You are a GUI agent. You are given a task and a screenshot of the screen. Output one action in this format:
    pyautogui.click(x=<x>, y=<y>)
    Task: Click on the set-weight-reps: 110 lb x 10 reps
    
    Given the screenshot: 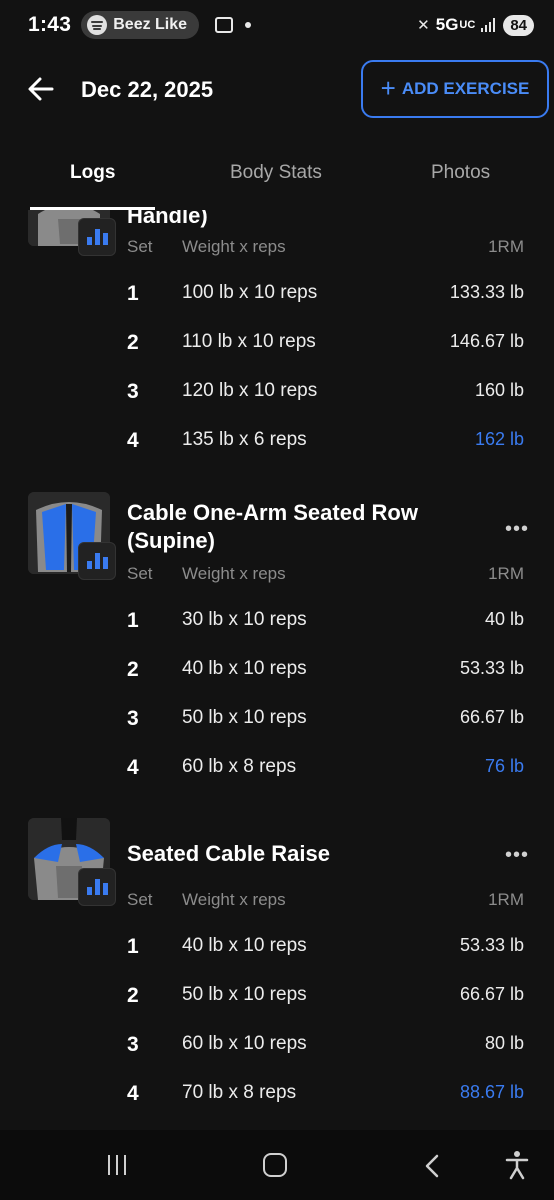 What is the action you would take?
    pyautogui.click(x=249, y=341)
    